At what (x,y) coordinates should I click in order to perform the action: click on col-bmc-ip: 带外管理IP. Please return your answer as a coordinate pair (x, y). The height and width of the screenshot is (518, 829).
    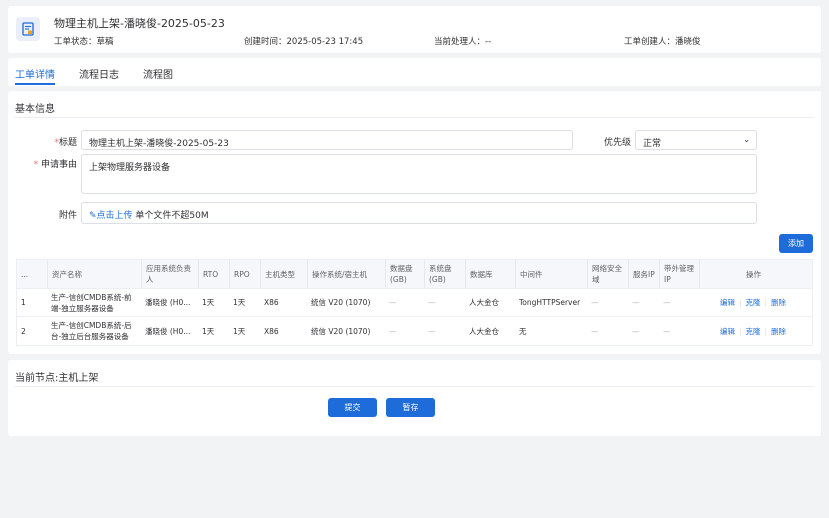
    Looking at the image, I should click on (679, 274).